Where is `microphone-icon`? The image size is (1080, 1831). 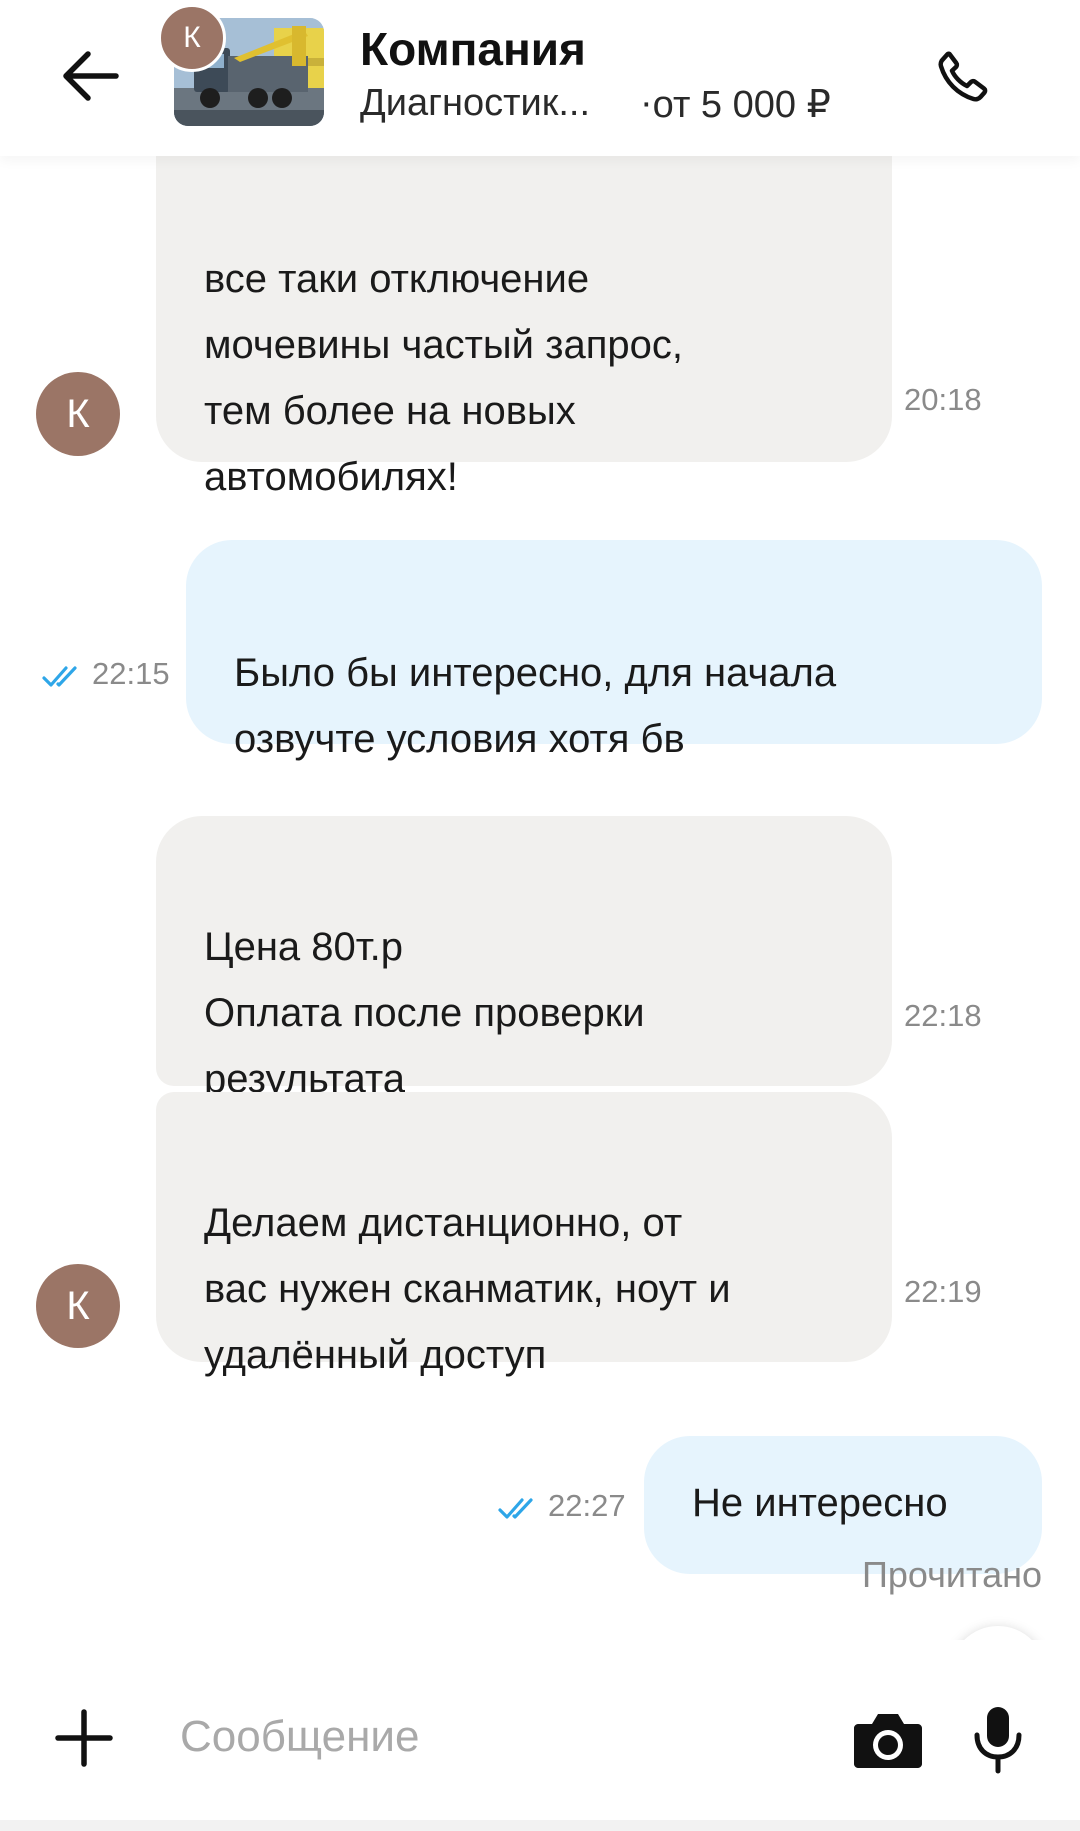 microphone-icon is located at coordinates (998, 1740).